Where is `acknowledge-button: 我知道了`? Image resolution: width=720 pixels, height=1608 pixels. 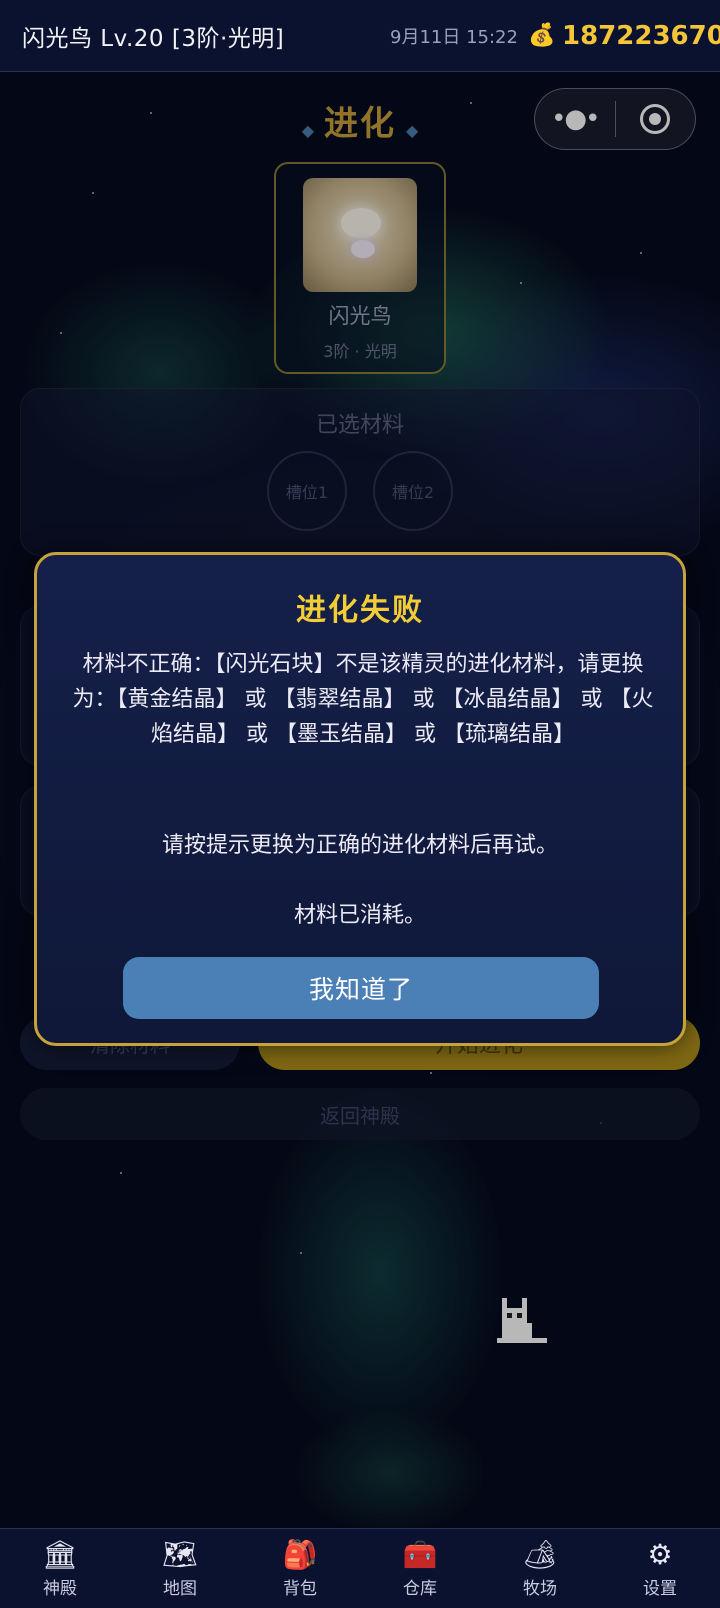 acknowledge-button: 我知道了 is located at coordinates (361, 988).